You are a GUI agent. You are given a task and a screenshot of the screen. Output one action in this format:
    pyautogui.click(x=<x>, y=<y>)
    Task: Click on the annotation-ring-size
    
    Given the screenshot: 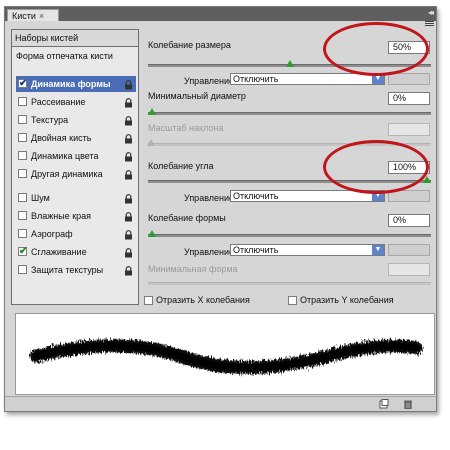 What is the action you would take?
    pyautogui.click(x=376, y=49)
    